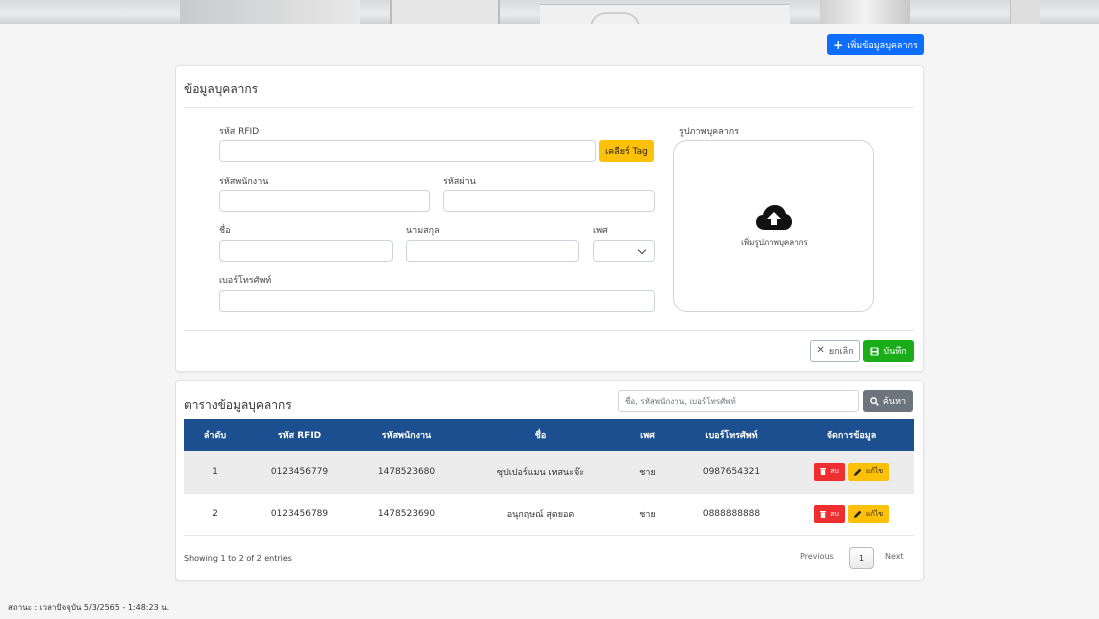 This screenshot has width=1099, height=619. I want to click on rfid-label: รหัส RFID, so click(239, 132).